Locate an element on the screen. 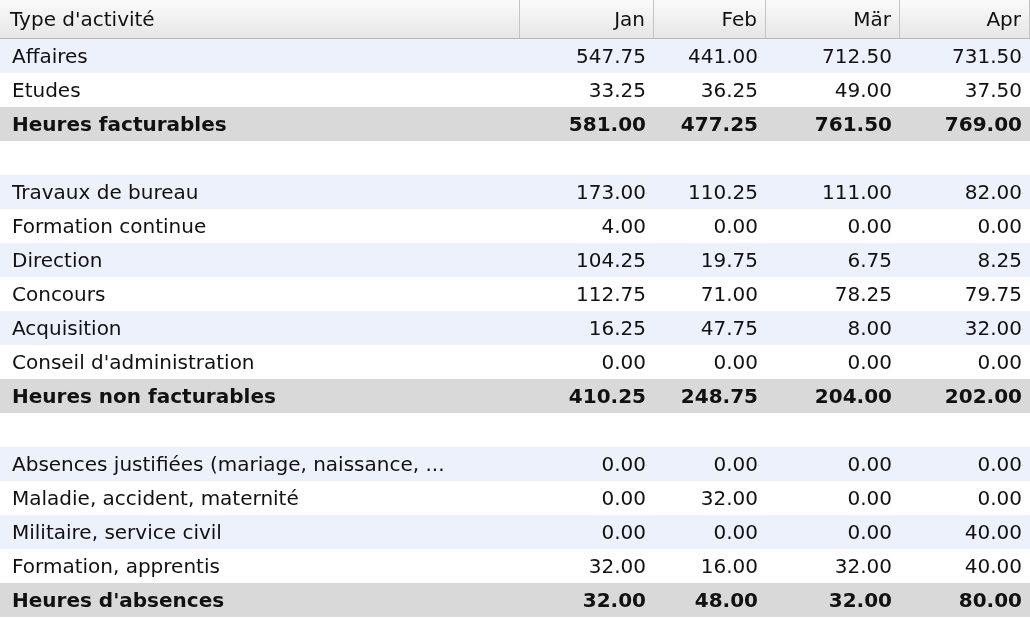 This screenshot has width=1030, height=618. total-cell-text: 202.00 is located at coordinates (983, 396).